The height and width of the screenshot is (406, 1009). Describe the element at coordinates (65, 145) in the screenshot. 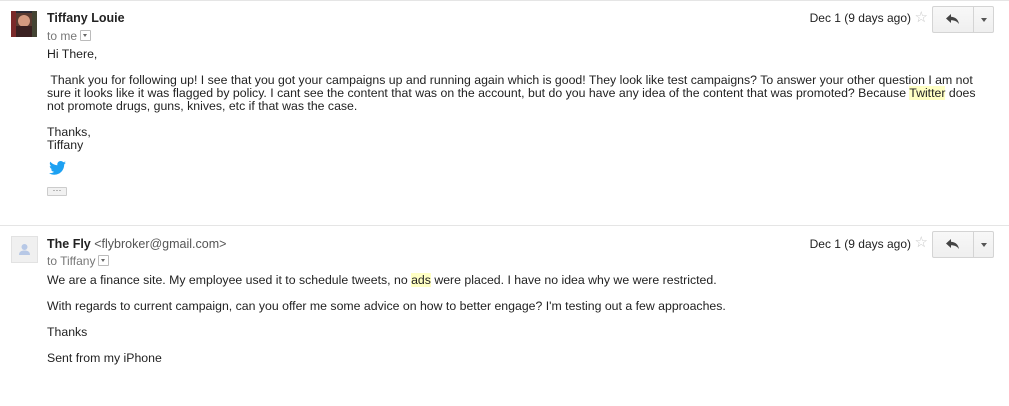

I see `signature-text: Tiffany` at that location.